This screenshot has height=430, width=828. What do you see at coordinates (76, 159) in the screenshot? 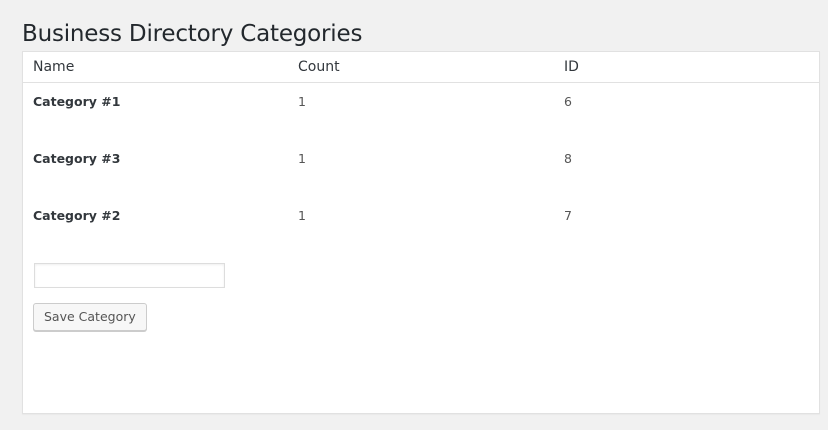
I see `category-name: Category #3` at bounding box center [76, 159].